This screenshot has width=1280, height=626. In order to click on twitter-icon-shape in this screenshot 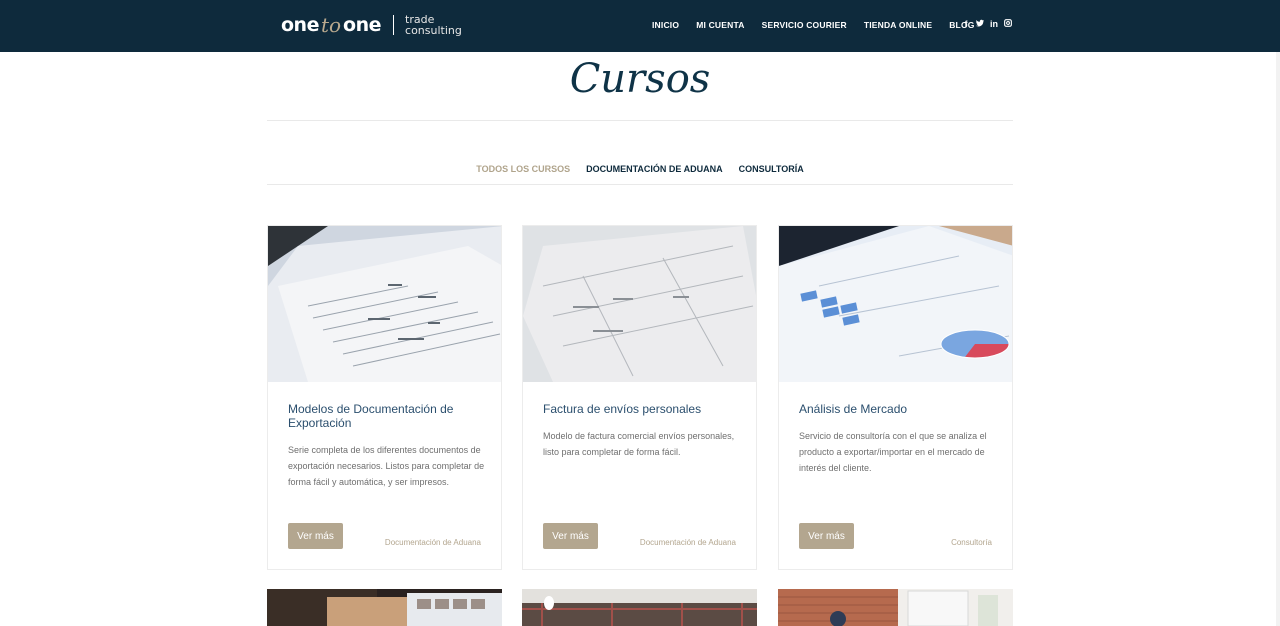, I will do `click(980, 23)`.